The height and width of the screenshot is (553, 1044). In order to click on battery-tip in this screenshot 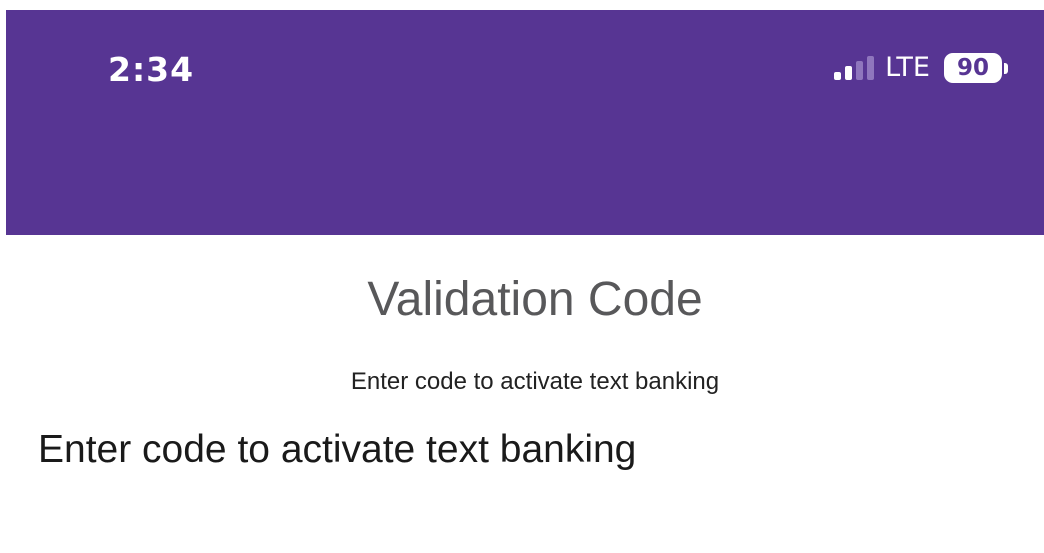, I will do `click(1006, 68)`.